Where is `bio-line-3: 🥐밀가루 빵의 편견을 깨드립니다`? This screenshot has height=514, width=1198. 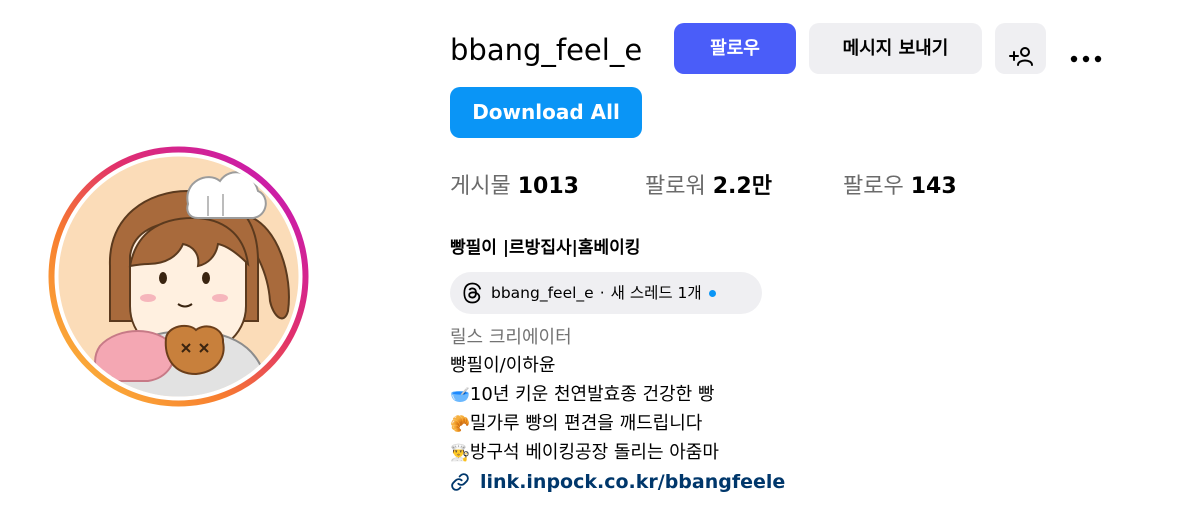 bio-line-3: 🥐밀가루 빵의 편견을 깨드립니다 is located at coordinates (576, 424).